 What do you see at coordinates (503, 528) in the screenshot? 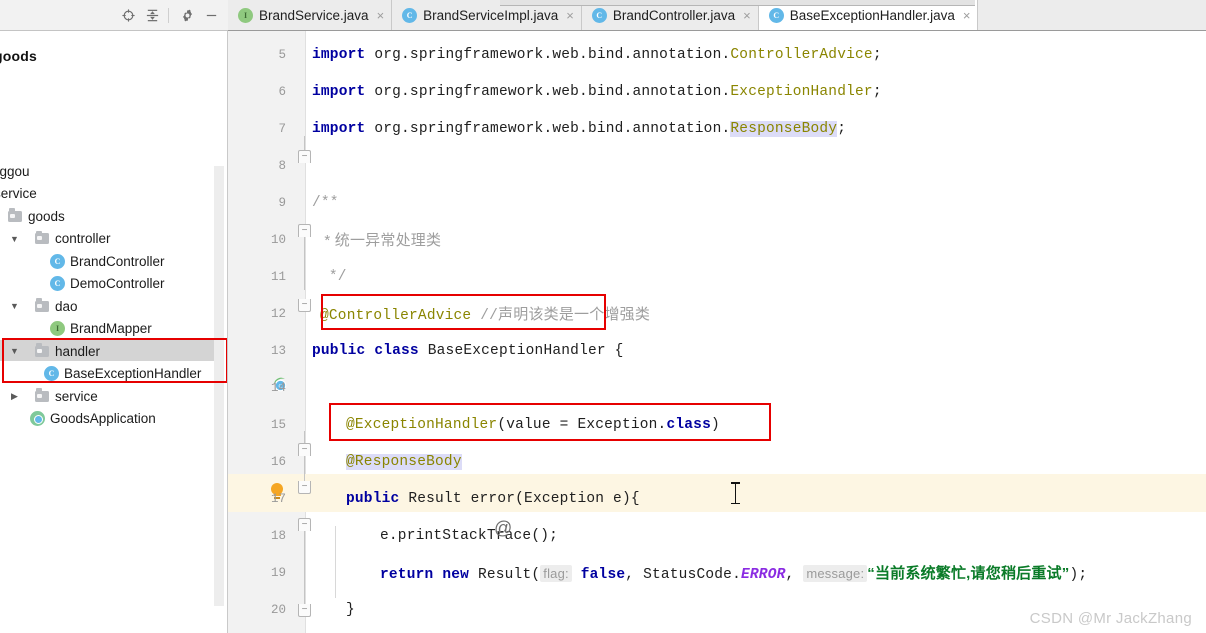
I see `override-annotation-gutter-icon: @` at bounding box center [503, 528].